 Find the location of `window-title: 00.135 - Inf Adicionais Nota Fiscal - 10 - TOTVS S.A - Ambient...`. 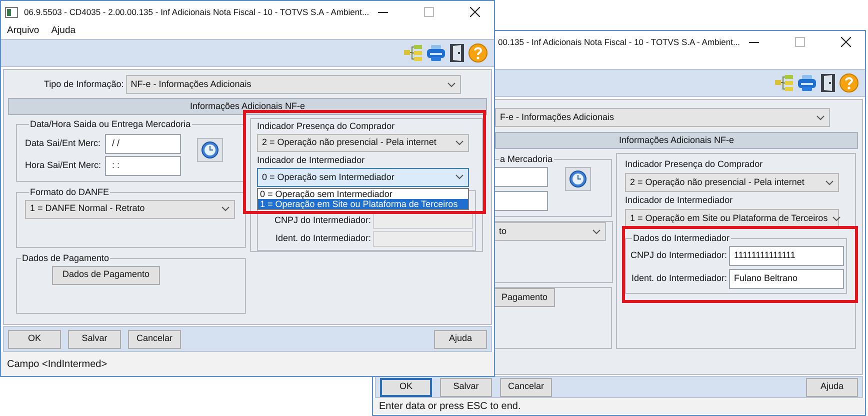

window-title: 00.135 - Inf Adicionais Nota Fiscal - 10 - TOTVS S.A - Ambient... is located at coordinates (619, 42).